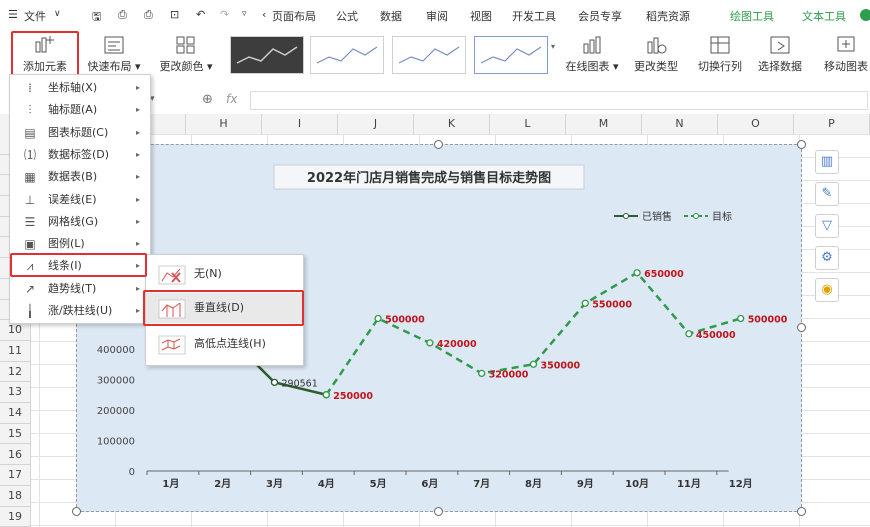 The height and width of the screenshot is (527, 870). I want to click on row-header-19: 19, so click(15, 517).